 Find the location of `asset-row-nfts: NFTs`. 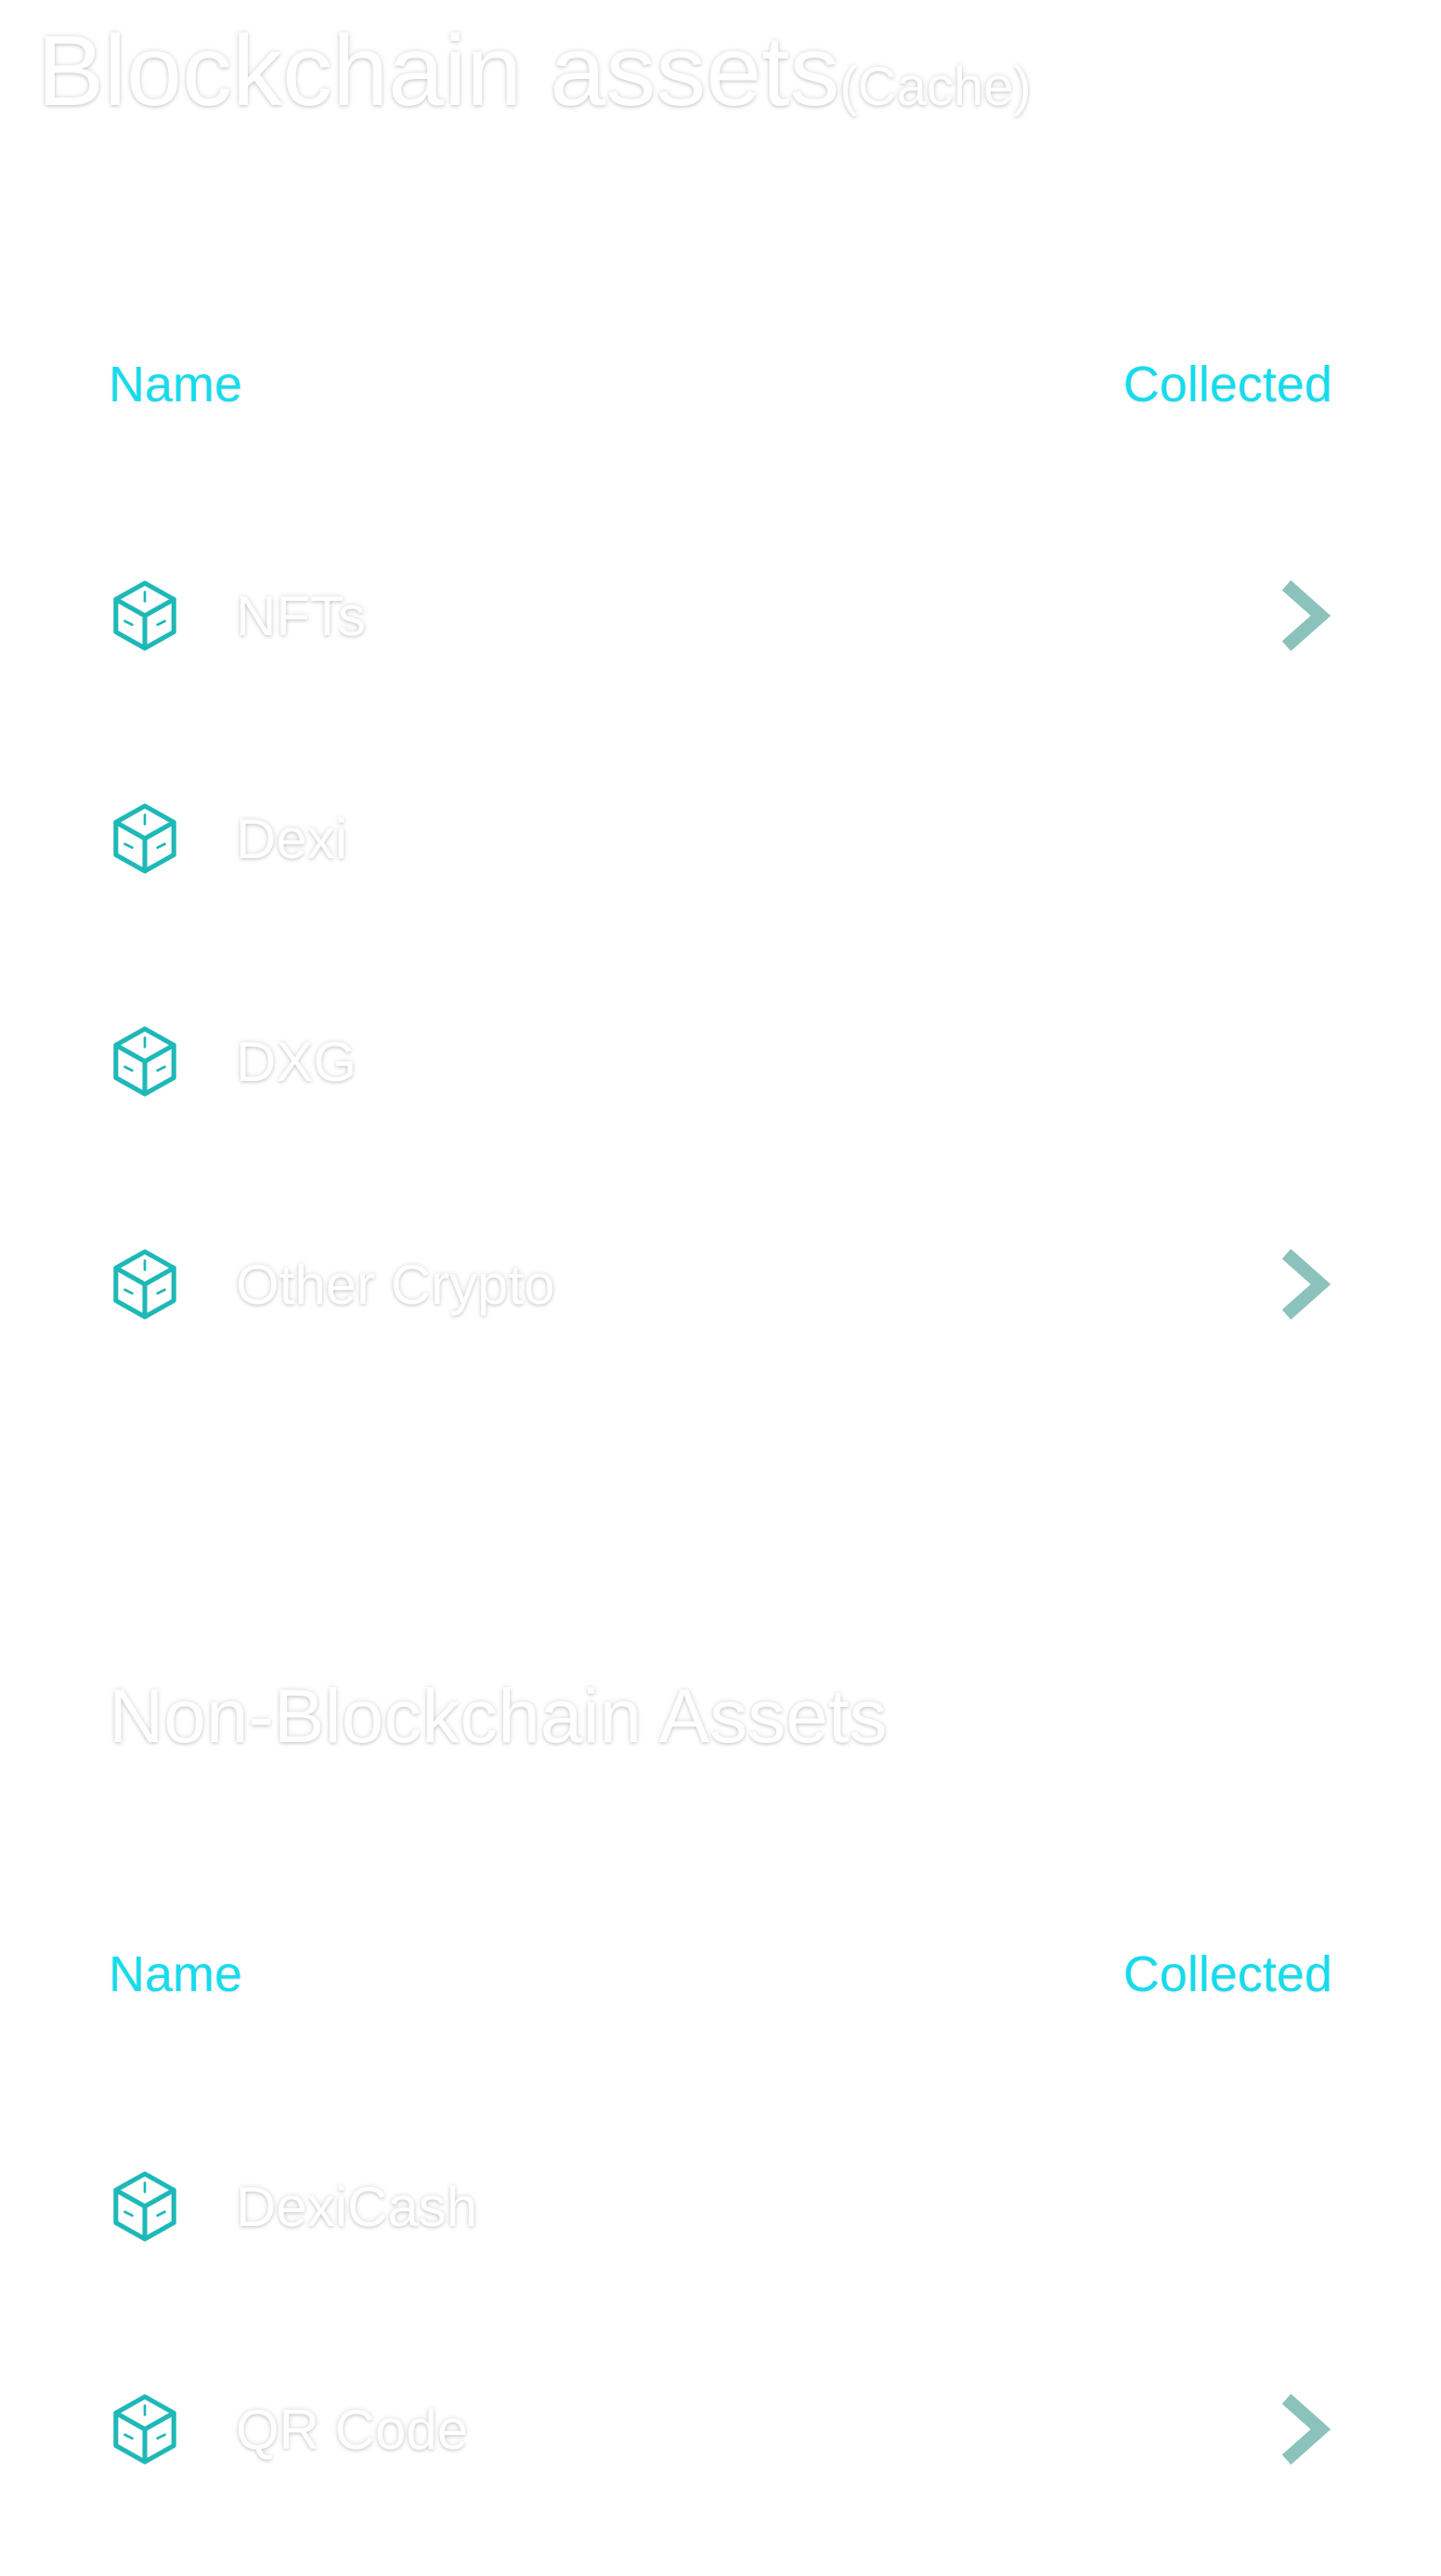

asset-row-nfts: NFTs is located at coordinates (720, 615).